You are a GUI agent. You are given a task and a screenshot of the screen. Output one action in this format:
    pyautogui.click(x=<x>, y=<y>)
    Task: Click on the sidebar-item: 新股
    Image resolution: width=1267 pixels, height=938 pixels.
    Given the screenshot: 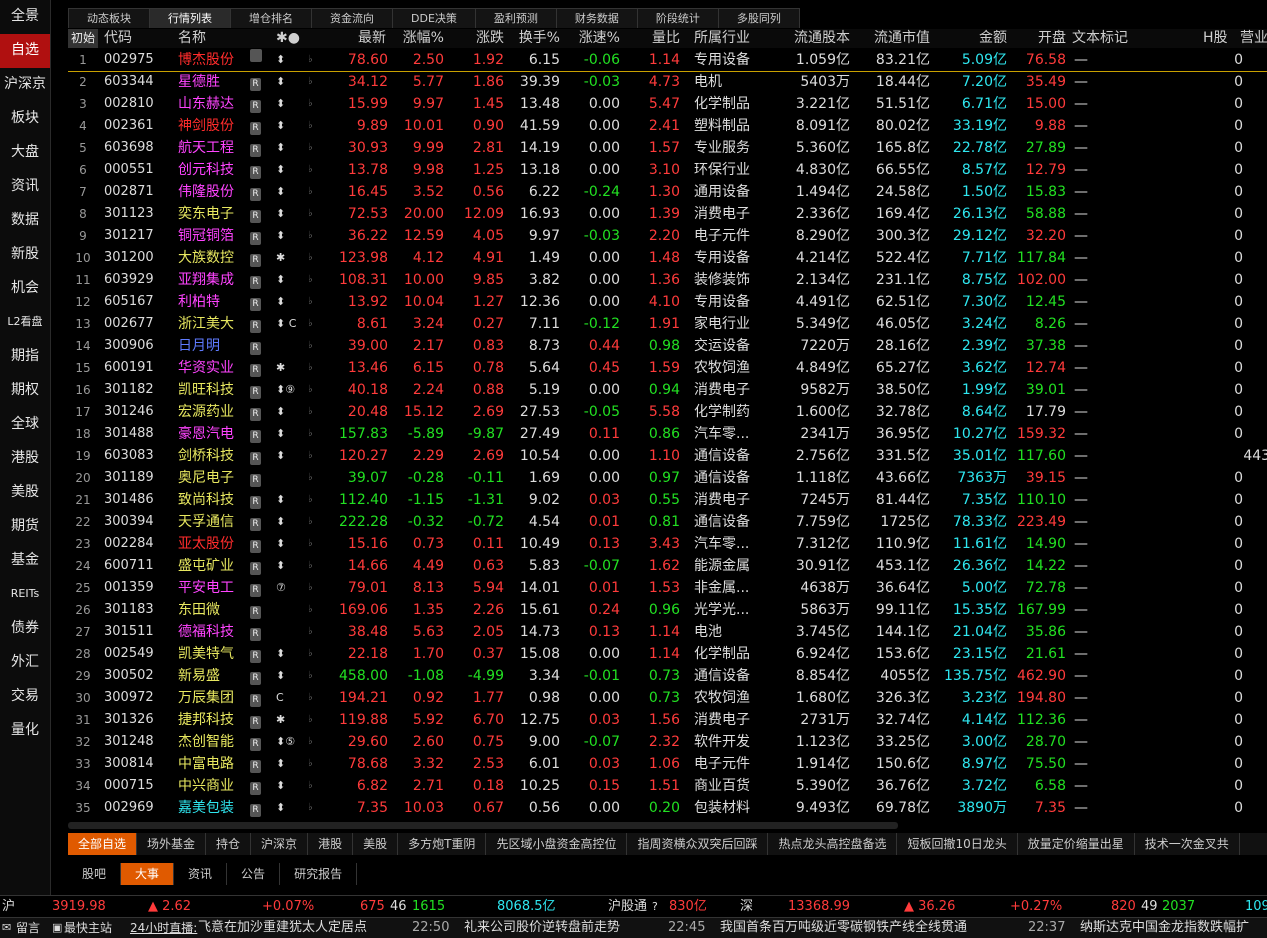 What is the action you would take?
    pyautogui.click(x=25, y=255)
    